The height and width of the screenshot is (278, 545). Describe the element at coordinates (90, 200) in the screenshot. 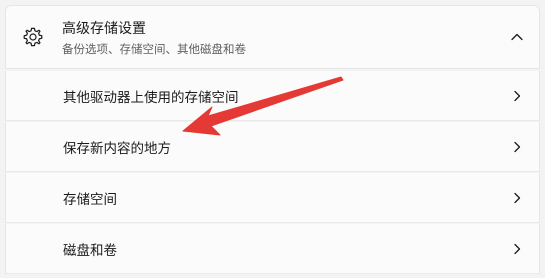

I see `list-item-label: 存储空间` at that location.